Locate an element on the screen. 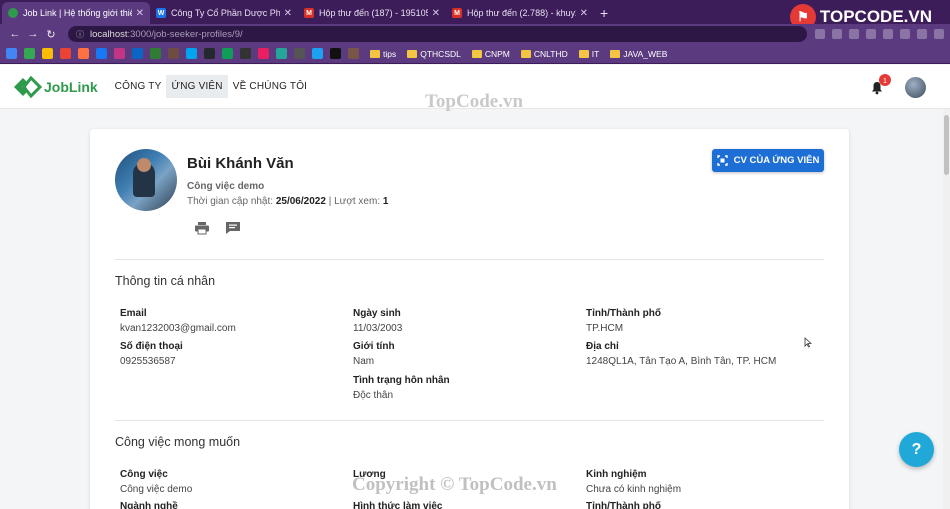 Image resolution: width=950 pixels, height=509 pixels. reload-icon: ↻ is located at coordinates (51, 34).